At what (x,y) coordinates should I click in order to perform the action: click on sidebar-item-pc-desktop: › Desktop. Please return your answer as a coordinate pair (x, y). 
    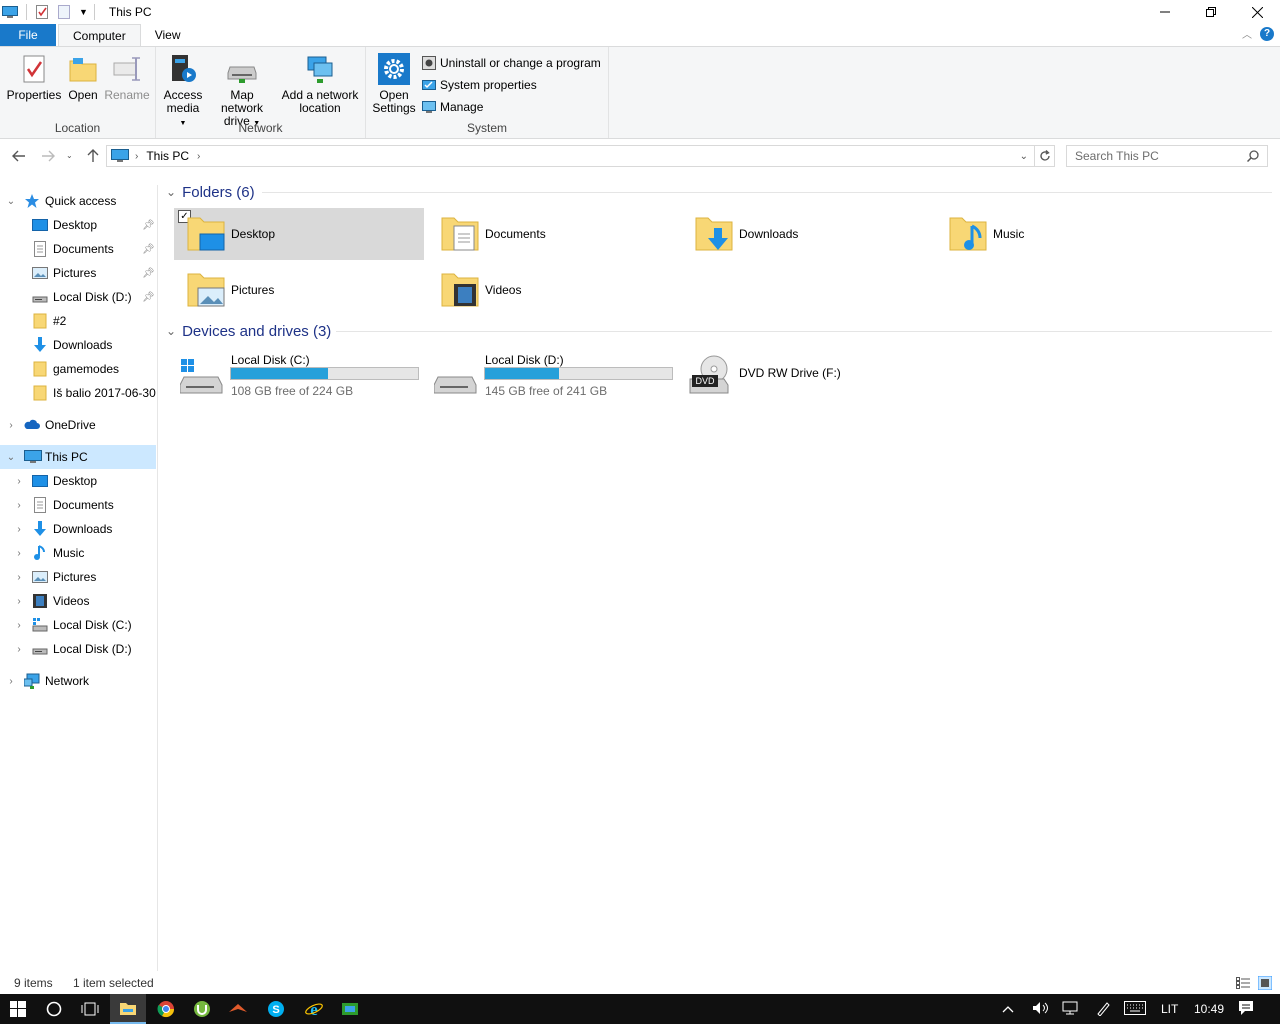
    Looking at the image, I should click on (78, 481).